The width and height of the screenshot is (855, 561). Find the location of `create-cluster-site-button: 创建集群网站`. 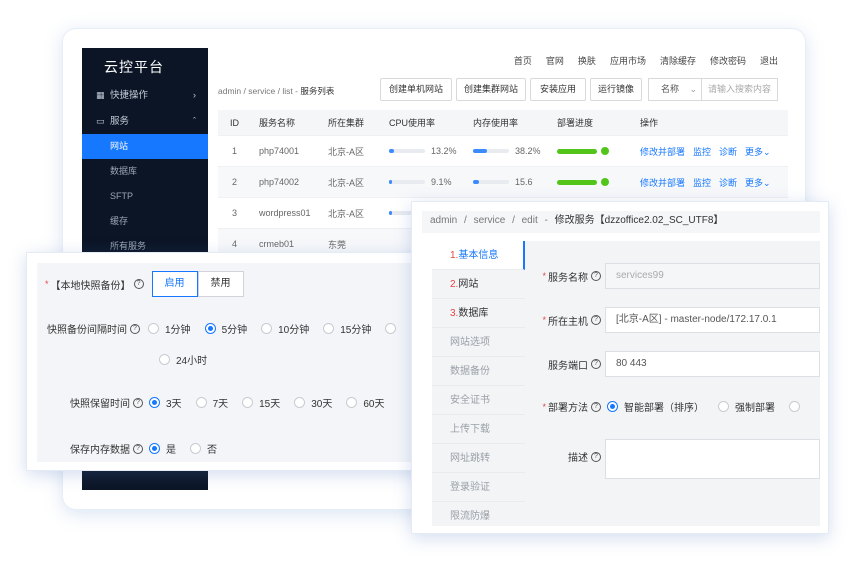

create-cluster-site-button: 创建集群网站 is located at coordinates (491, 89).